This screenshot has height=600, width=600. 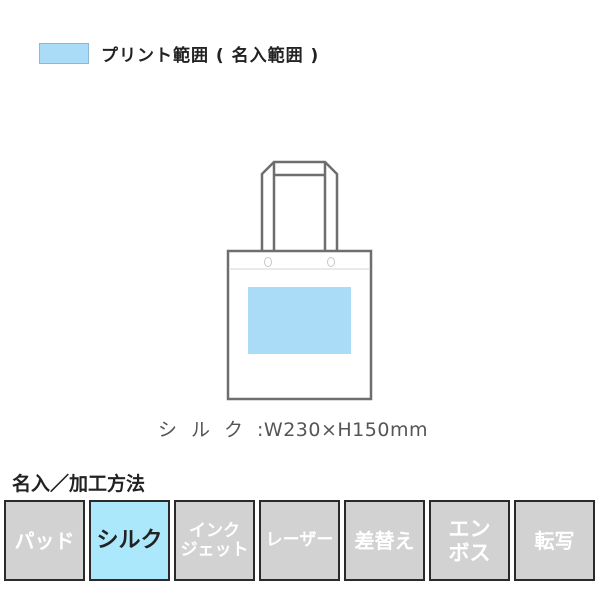 What do you see at coordinates (208, 430) in the screenshot?
I see `dims-method: シルク` at bounding box center [208, 430].